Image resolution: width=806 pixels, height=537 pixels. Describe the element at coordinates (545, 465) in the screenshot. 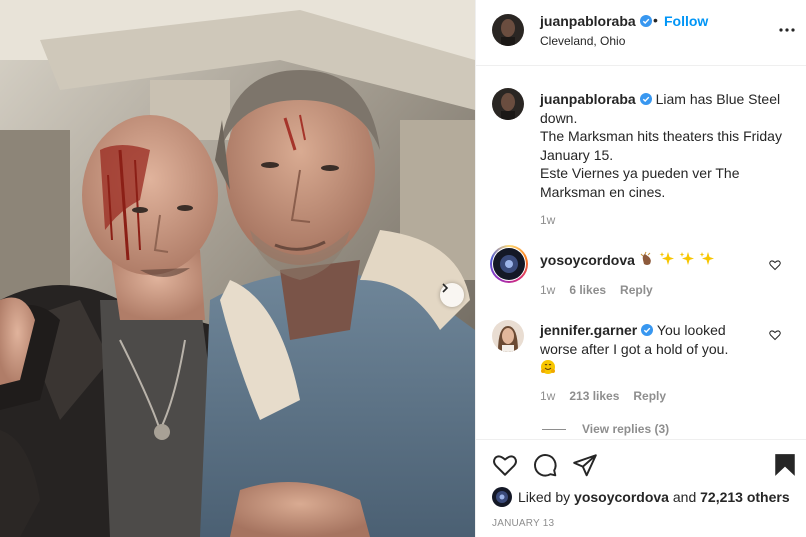

I see `comment-icon` at that location.